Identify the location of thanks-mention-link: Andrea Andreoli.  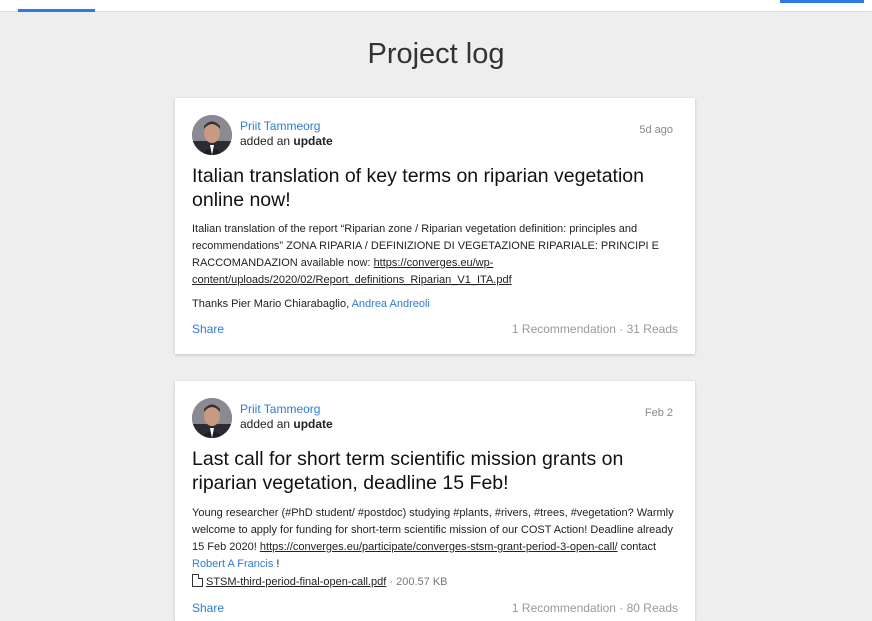
(391, 304).